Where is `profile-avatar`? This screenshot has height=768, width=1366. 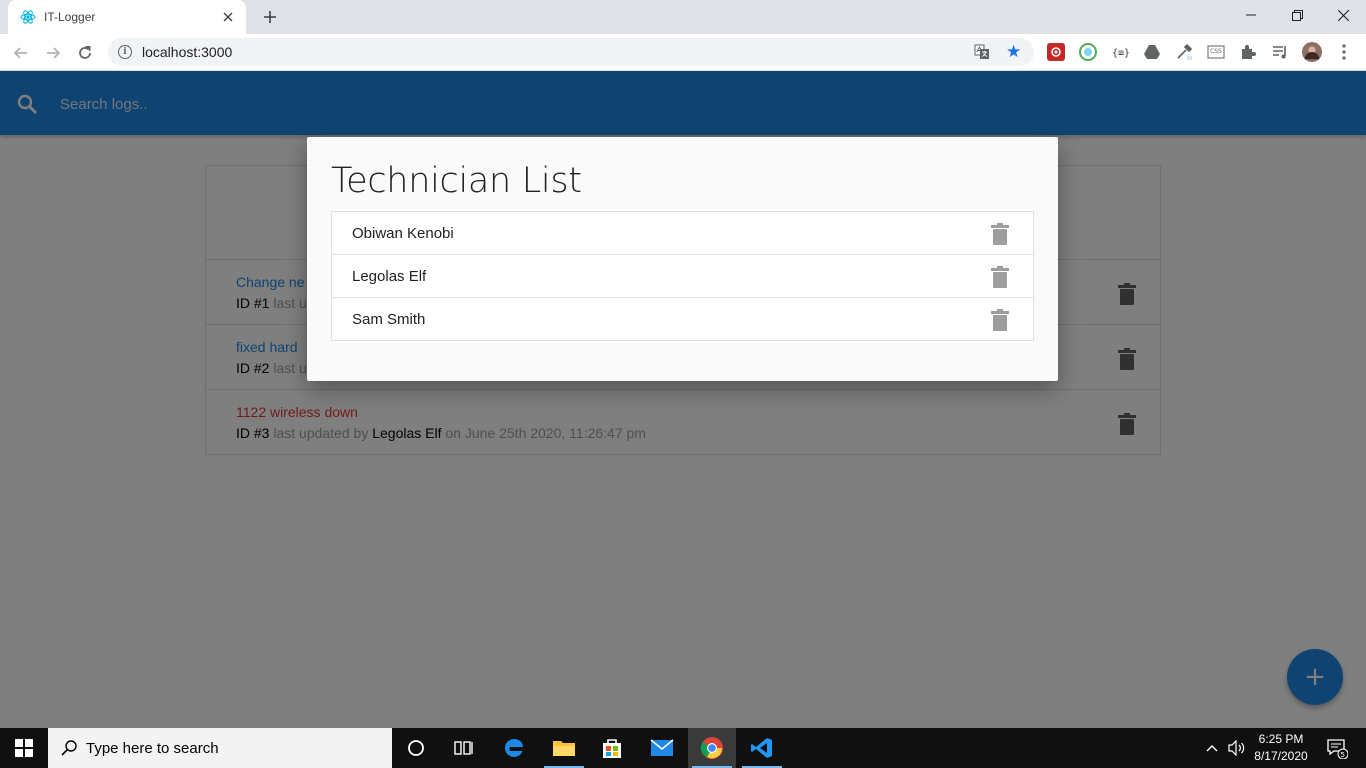 profile-avatar is located at coordinates (1312, 52).